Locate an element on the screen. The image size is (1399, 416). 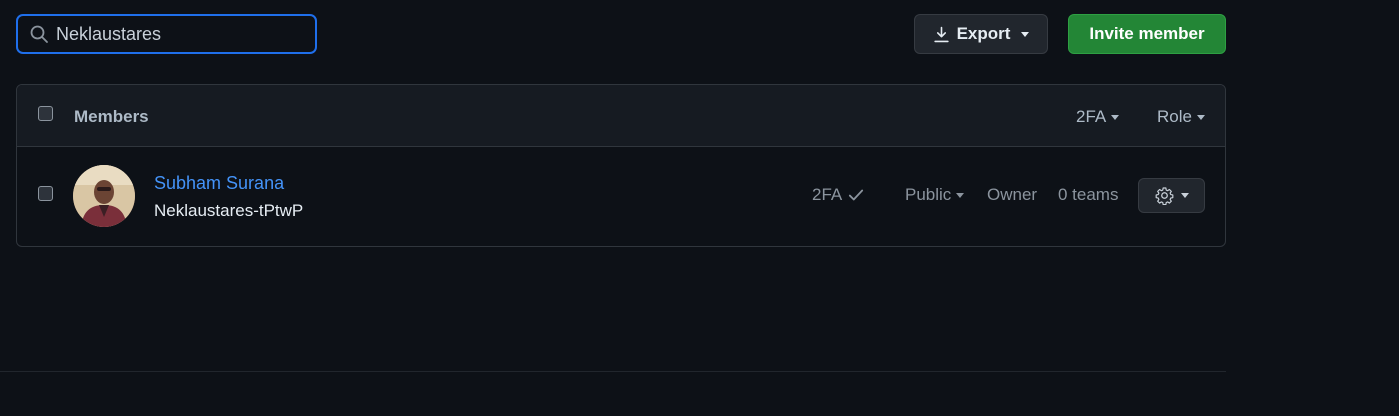
avatar-image is located at coordinates (104, 196).